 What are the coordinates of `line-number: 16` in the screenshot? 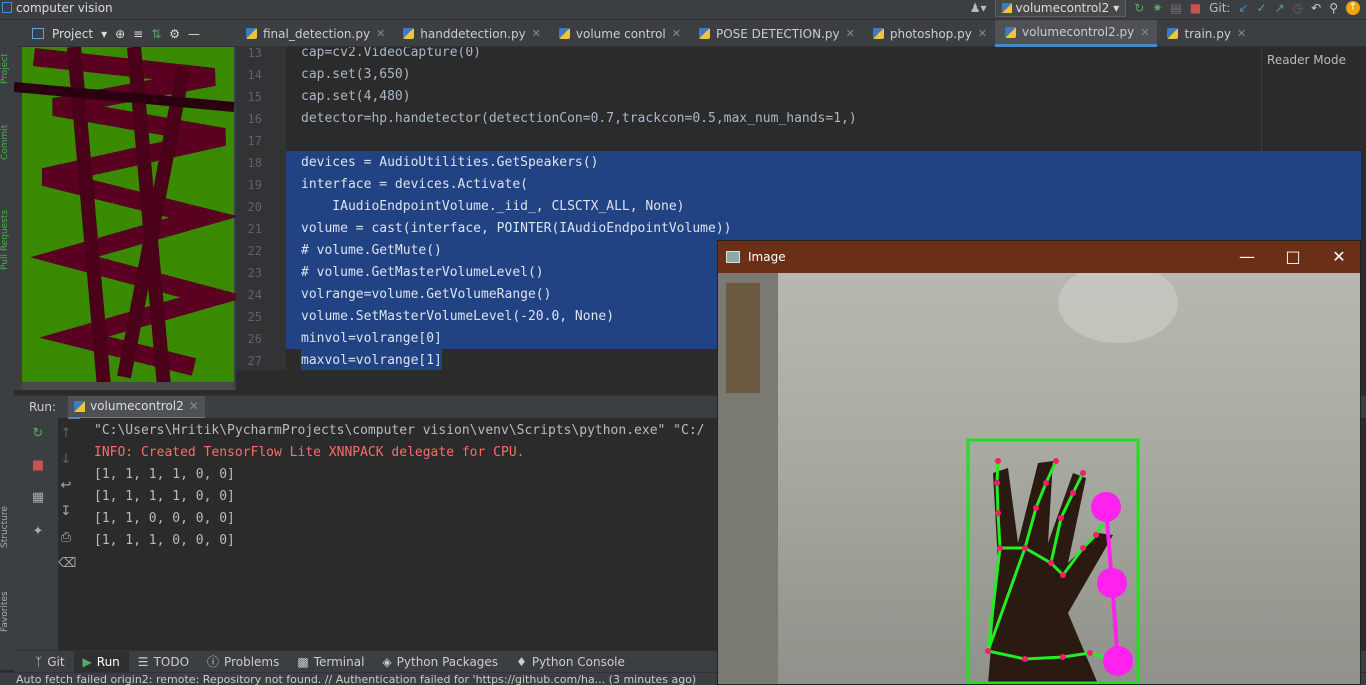 It's located at (254, 119).